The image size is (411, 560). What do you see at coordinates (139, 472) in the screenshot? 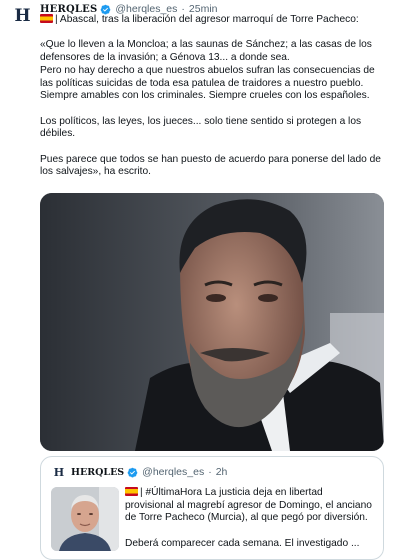
I see `quoted-tweet-header: H HERQLES @herqles_es · 2h` at bounding box center [139, 472].